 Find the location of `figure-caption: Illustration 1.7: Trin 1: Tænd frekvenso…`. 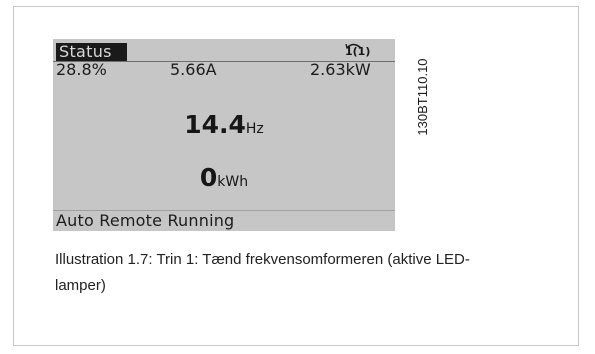

figure-caption: Illustration 1.7: Trin 1: Tænd frekvenso… is located at coordinates (262, 272).